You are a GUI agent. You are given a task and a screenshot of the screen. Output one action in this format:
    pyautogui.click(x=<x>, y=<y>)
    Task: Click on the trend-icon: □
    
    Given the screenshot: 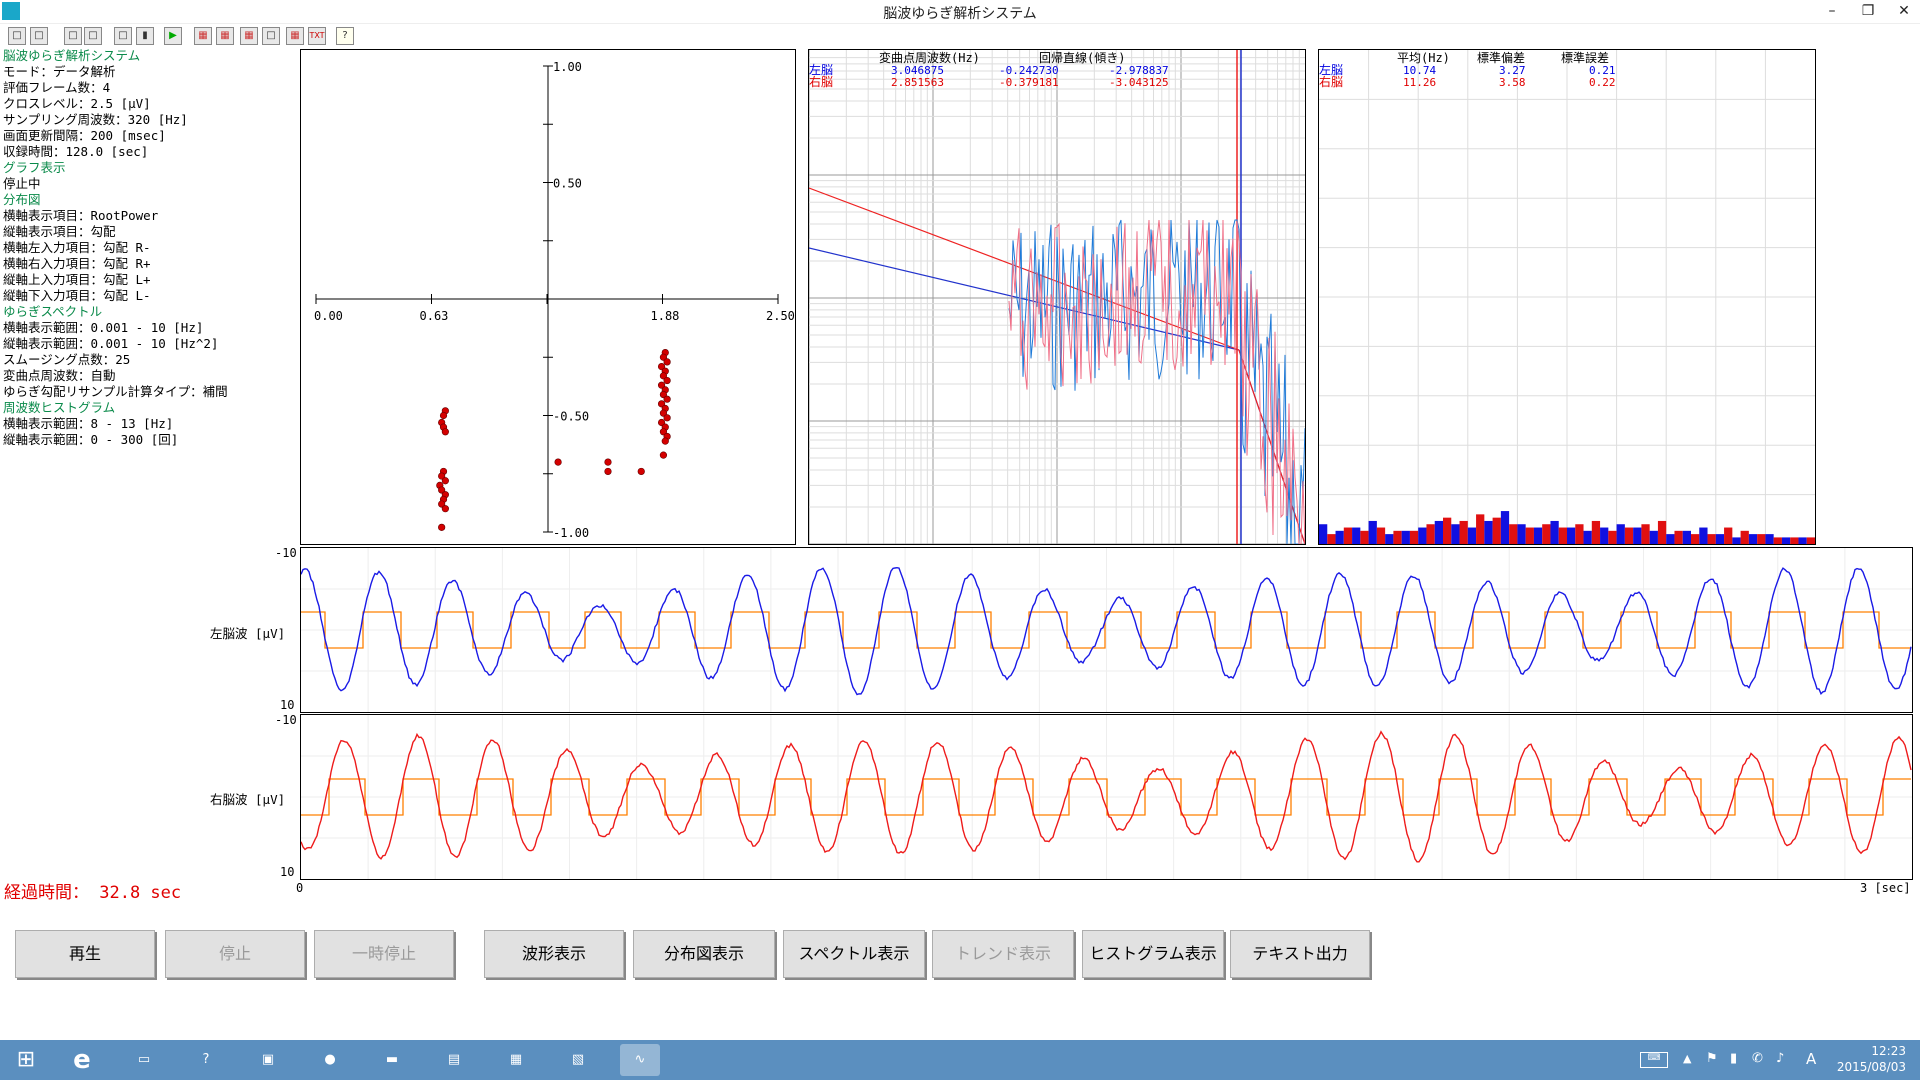 What is the action you would take?
    pyautogui.click(x=271, y=36)
    